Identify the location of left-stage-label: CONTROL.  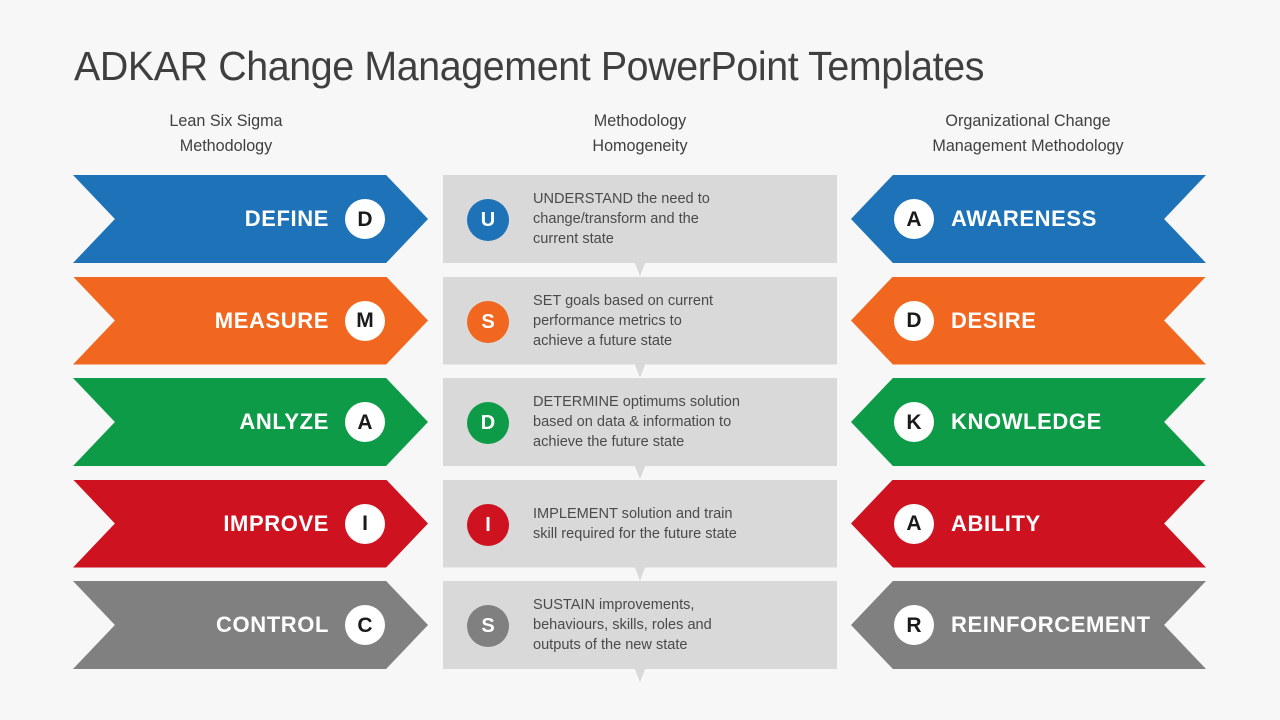
(272, 624).